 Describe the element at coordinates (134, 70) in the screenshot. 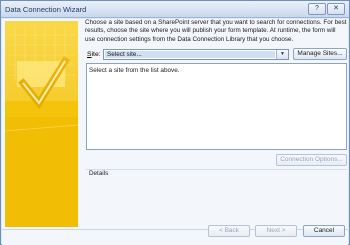

I see `list-empty-message: Select a site from the list above.` at that location.